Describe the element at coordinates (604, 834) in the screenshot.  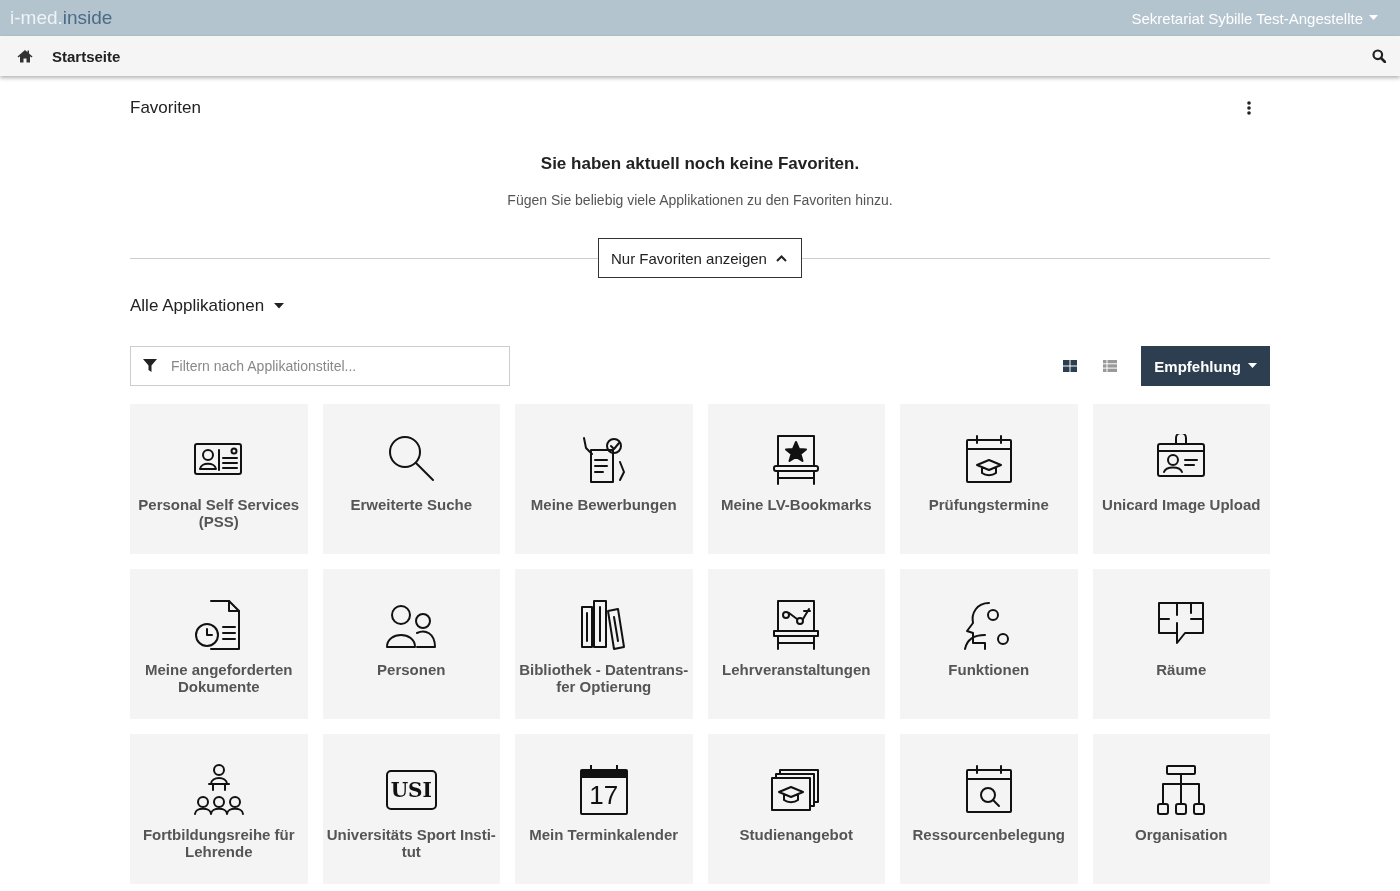
I see `app-title: Mein Terminkalender` at that location.